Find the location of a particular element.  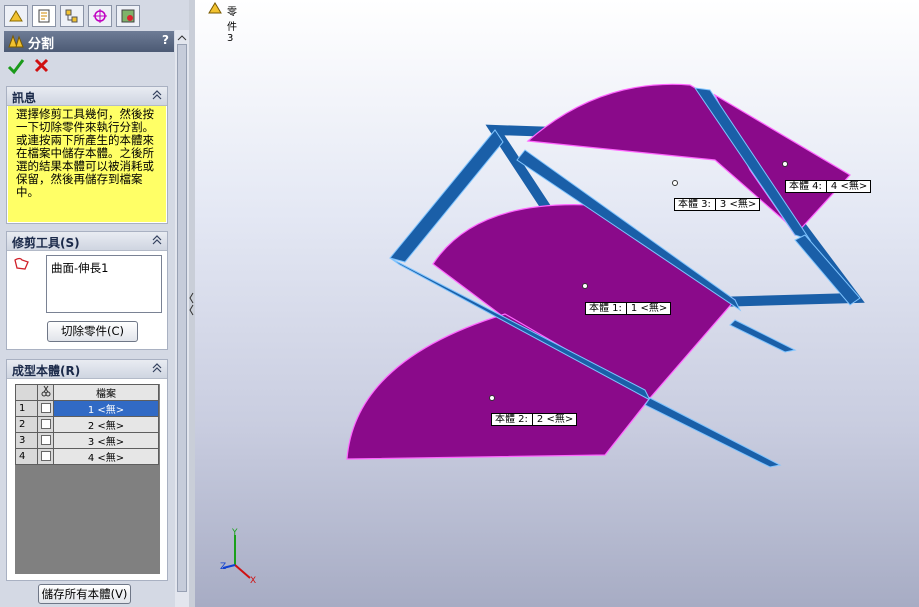

surface-selection-icon is located at coordinates (21, 263).